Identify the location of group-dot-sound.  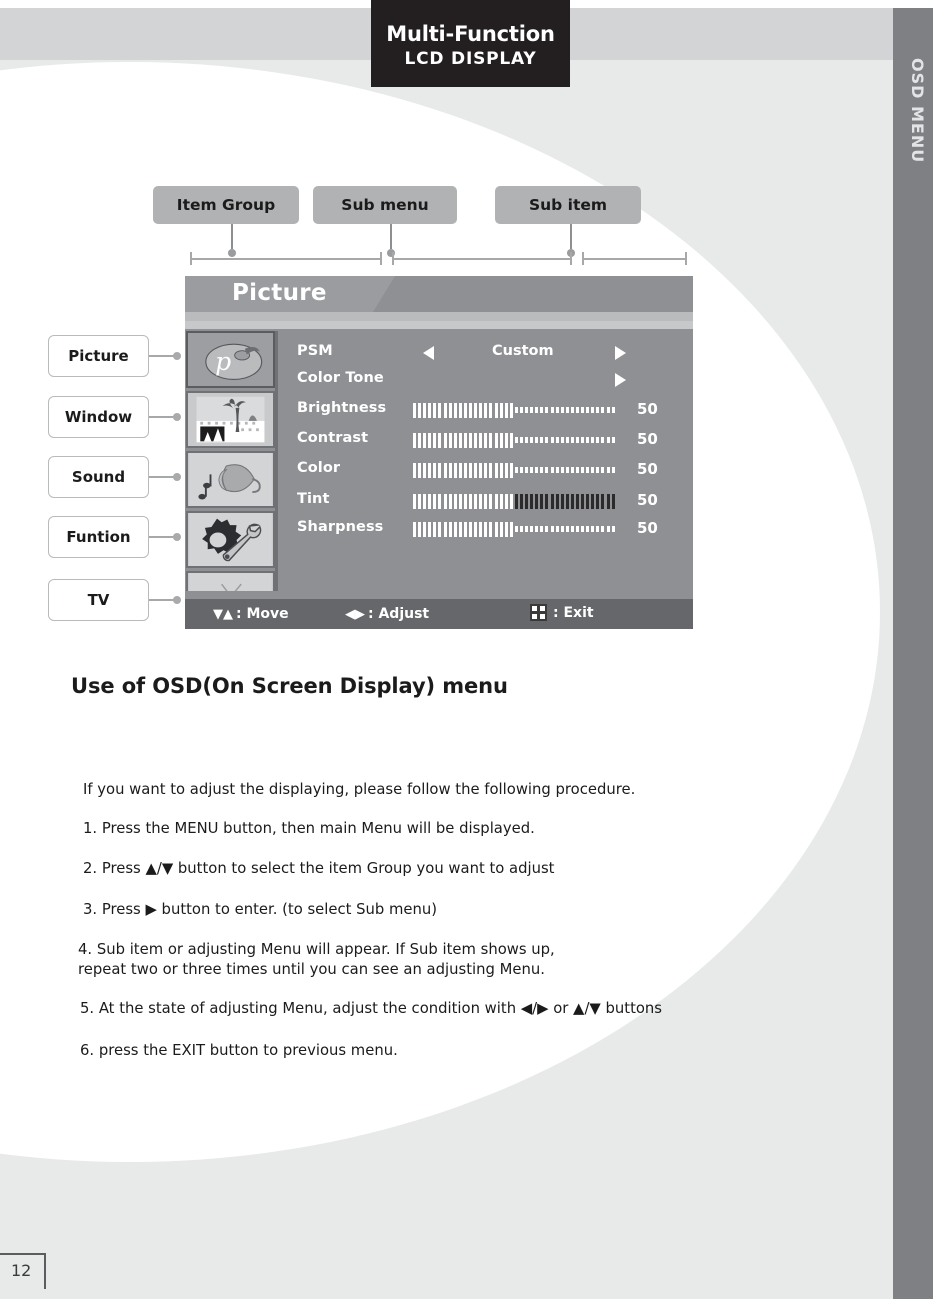
(177, 477).